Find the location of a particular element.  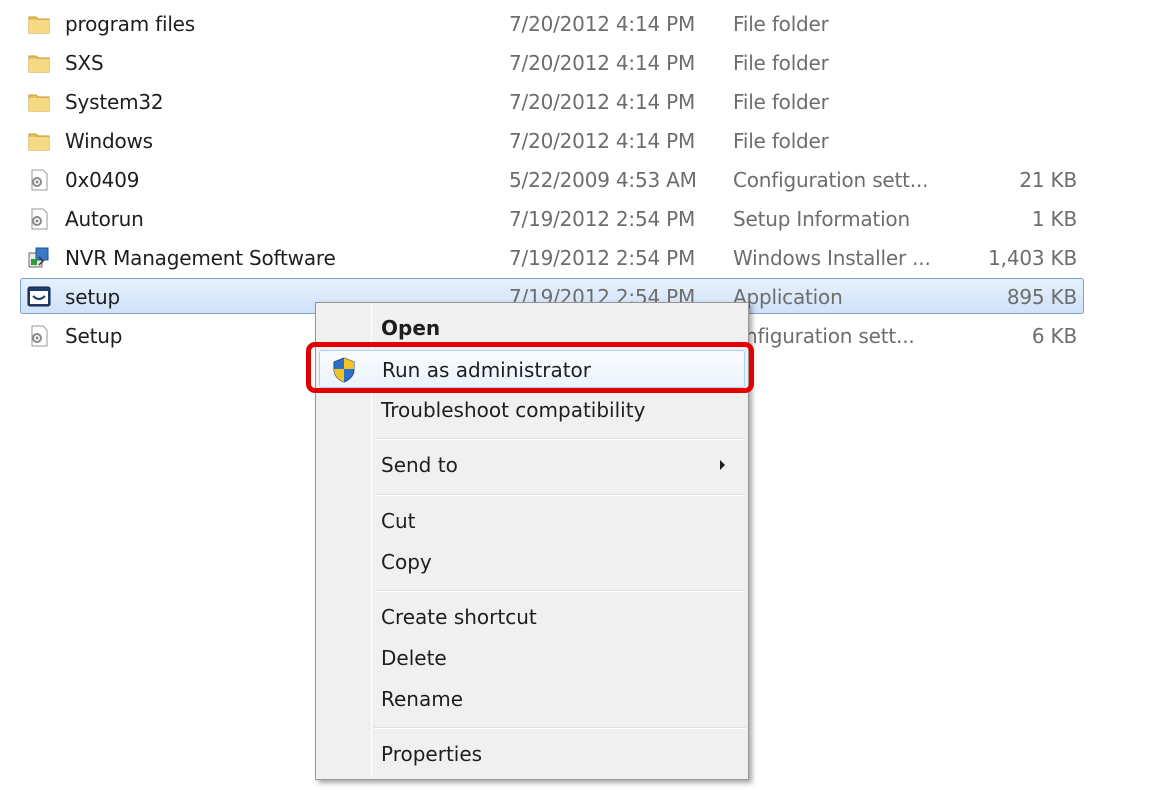

menu-item-label: Troubleshoot compatibility is located at coordinates (513, 410).